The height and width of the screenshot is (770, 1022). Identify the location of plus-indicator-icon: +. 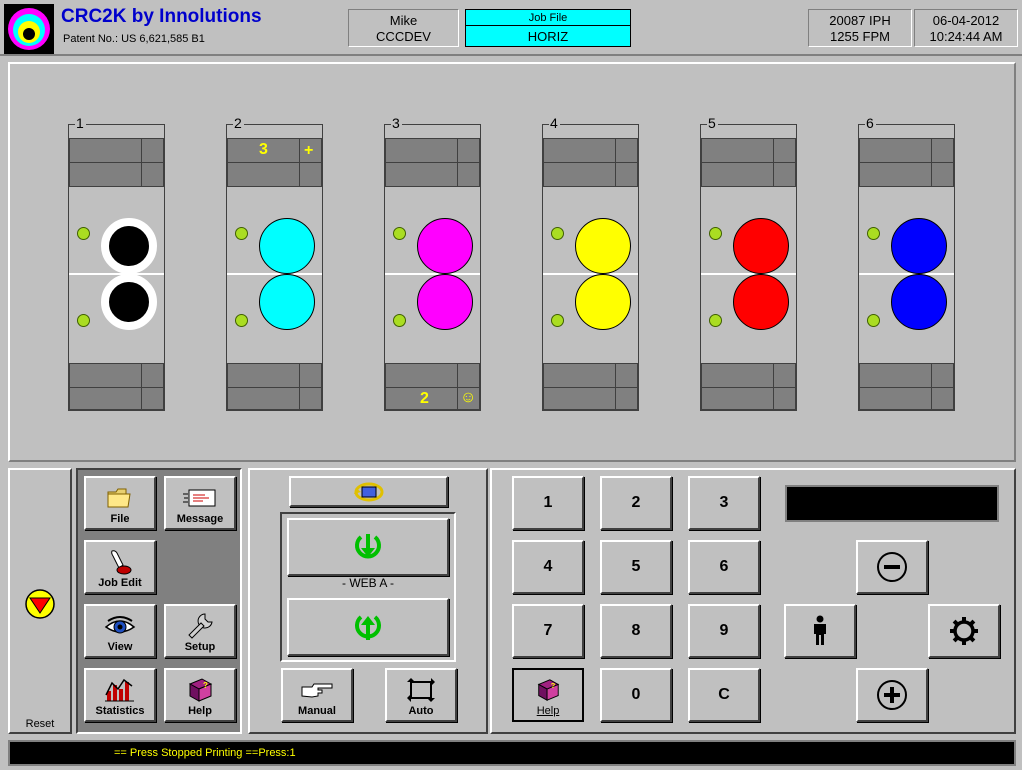
(309, 150).